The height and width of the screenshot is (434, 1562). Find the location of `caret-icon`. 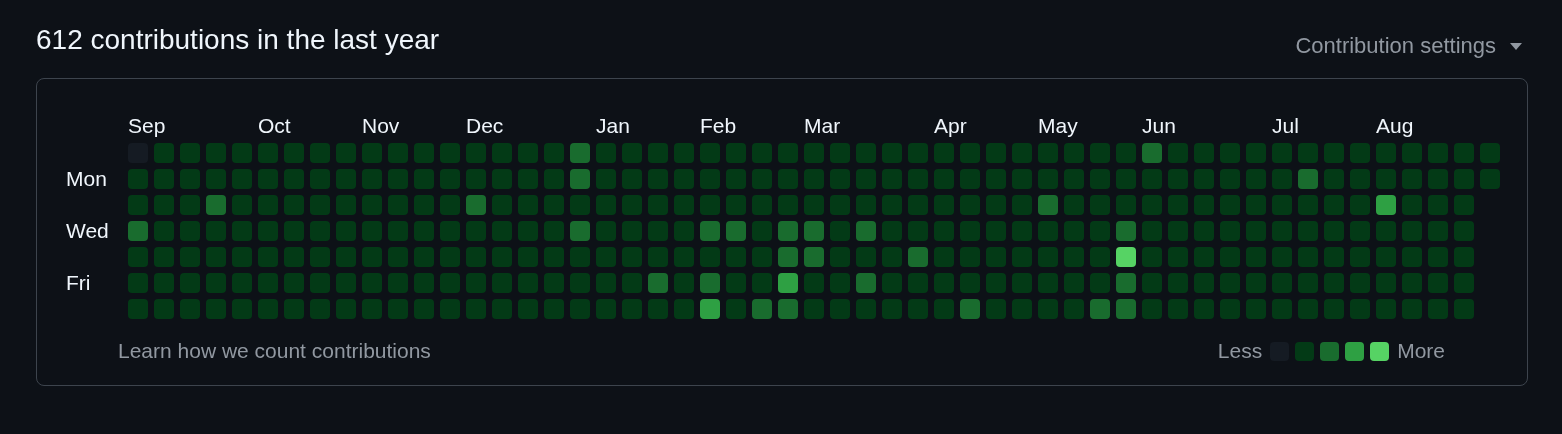

caret-icon is located at coordinates (1516, 46).